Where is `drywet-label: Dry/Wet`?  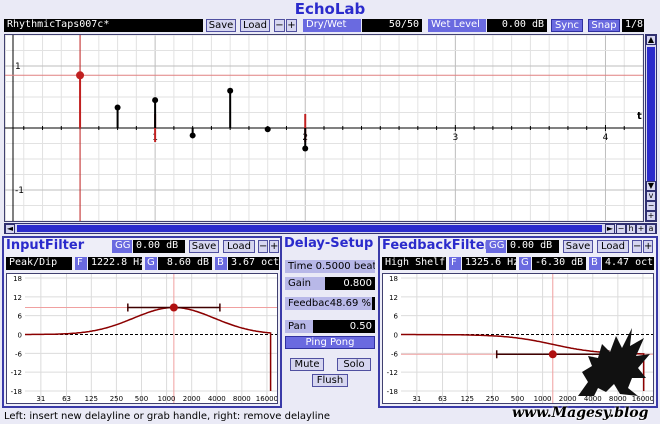
drywet-label: Dry/Wet is located at coordinates (332, 25).